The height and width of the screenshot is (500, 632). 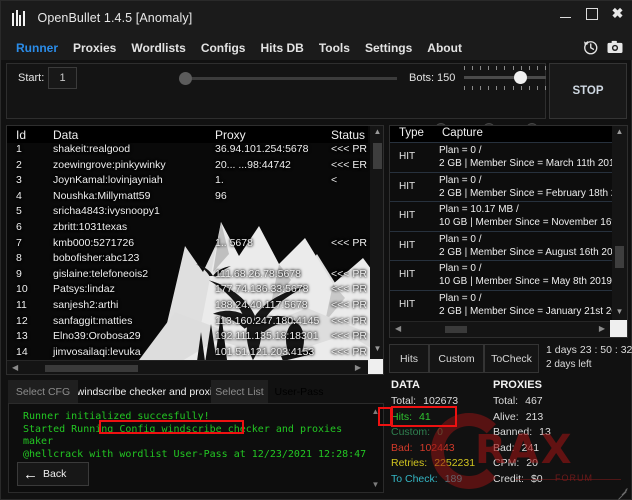 I want to click on close-icon: ✖, so click(x=617, y=13).